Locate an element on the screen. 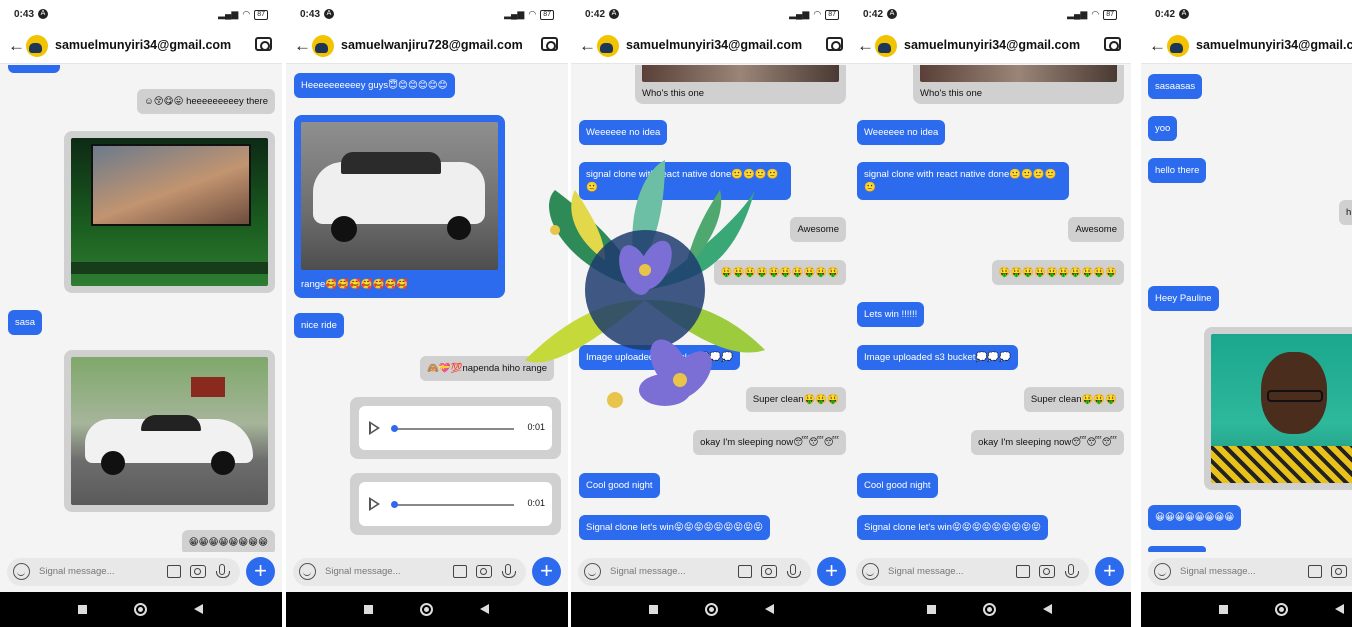 The width and height of the screenshot is (1352, 627). message-bubble-outgoing: Super clean🤑🤑🤑 is located at coordinates (795, 399).